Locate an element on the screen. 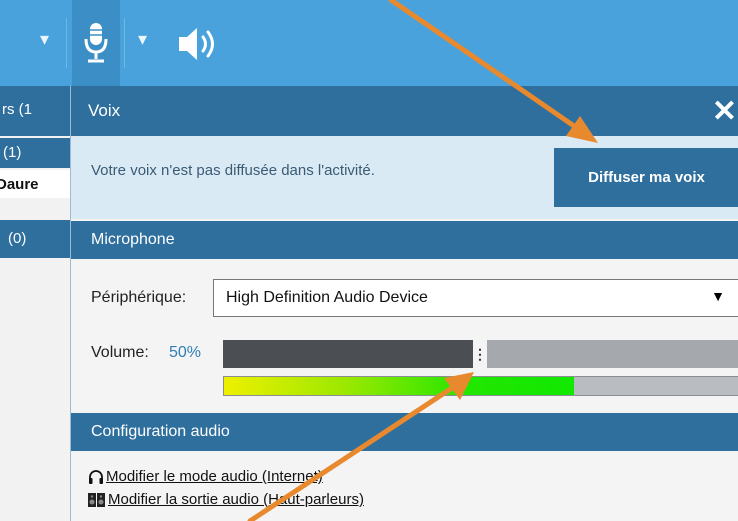 Image resolution: width=738 pixels, height=521 pixels. microphone-button is located at coordinates (96, 43).